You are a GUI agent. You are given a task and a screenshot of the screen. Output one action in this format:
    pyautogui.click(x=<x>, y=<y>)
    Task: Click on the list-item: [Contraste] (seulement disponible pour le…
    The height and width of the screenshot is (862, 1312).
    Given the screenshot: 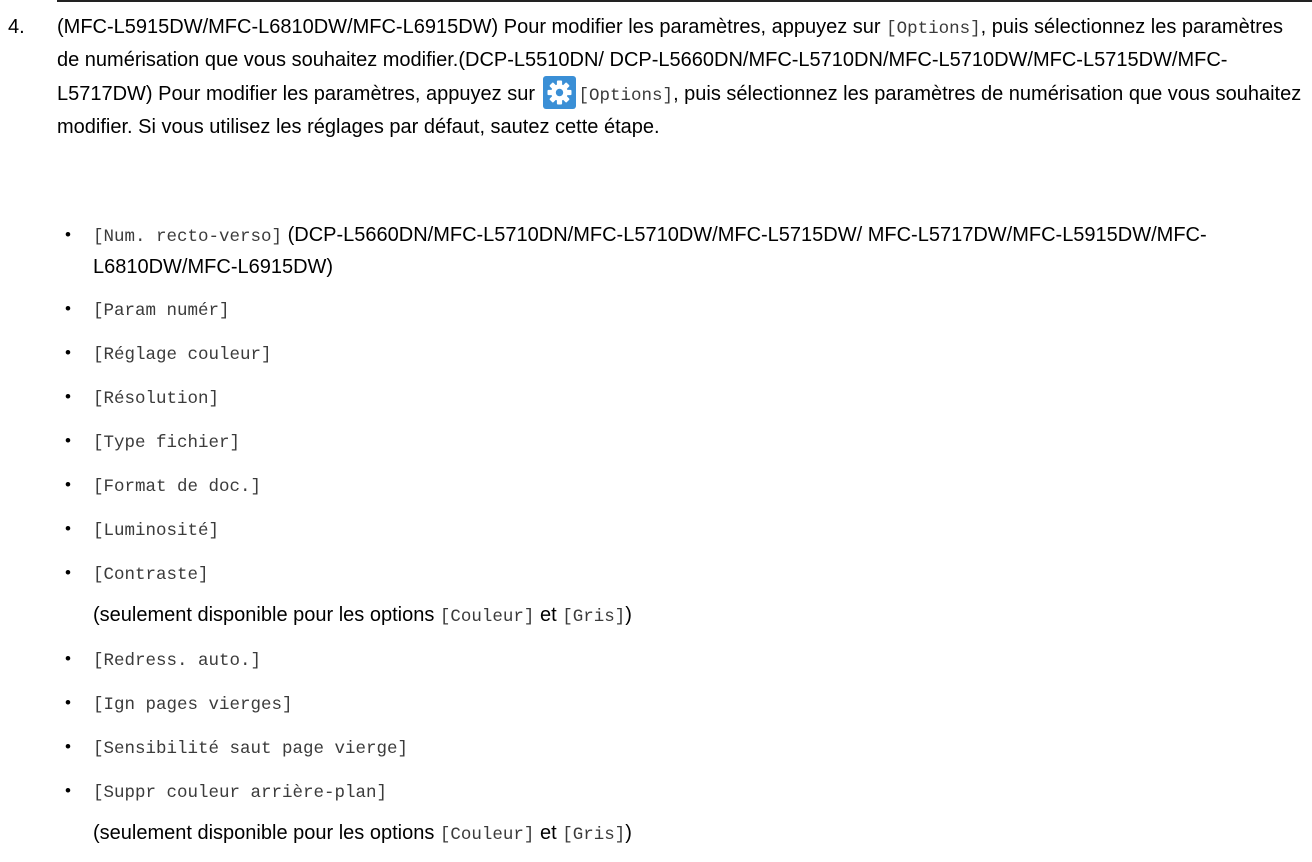 What is the action you would take?
    pyautogui.click(x=677, y=595)
    